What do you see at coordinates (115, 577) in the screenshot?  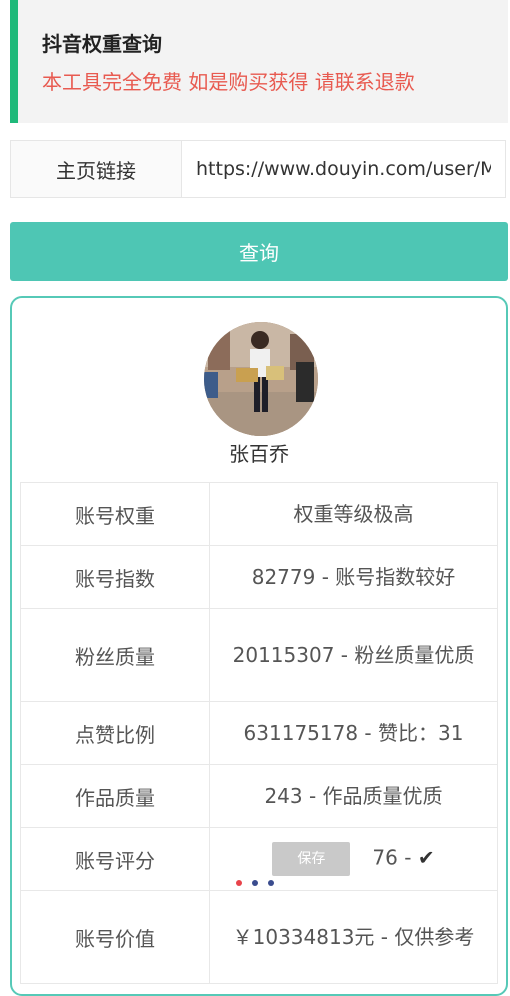 I see `row-key: 账号指数` at bounding box center [115, 577].